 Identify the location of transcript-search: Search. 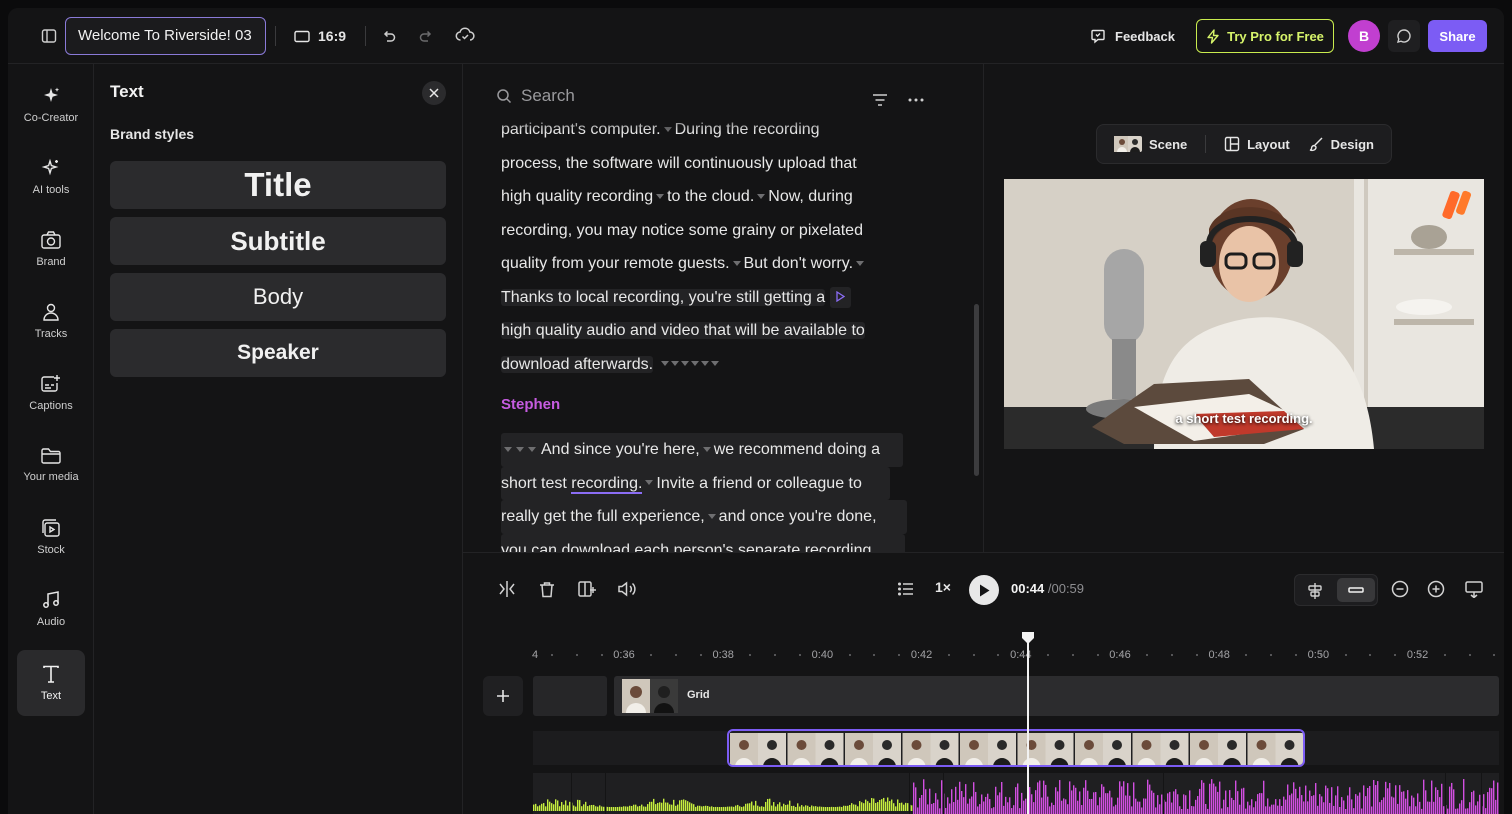
(535, 96).